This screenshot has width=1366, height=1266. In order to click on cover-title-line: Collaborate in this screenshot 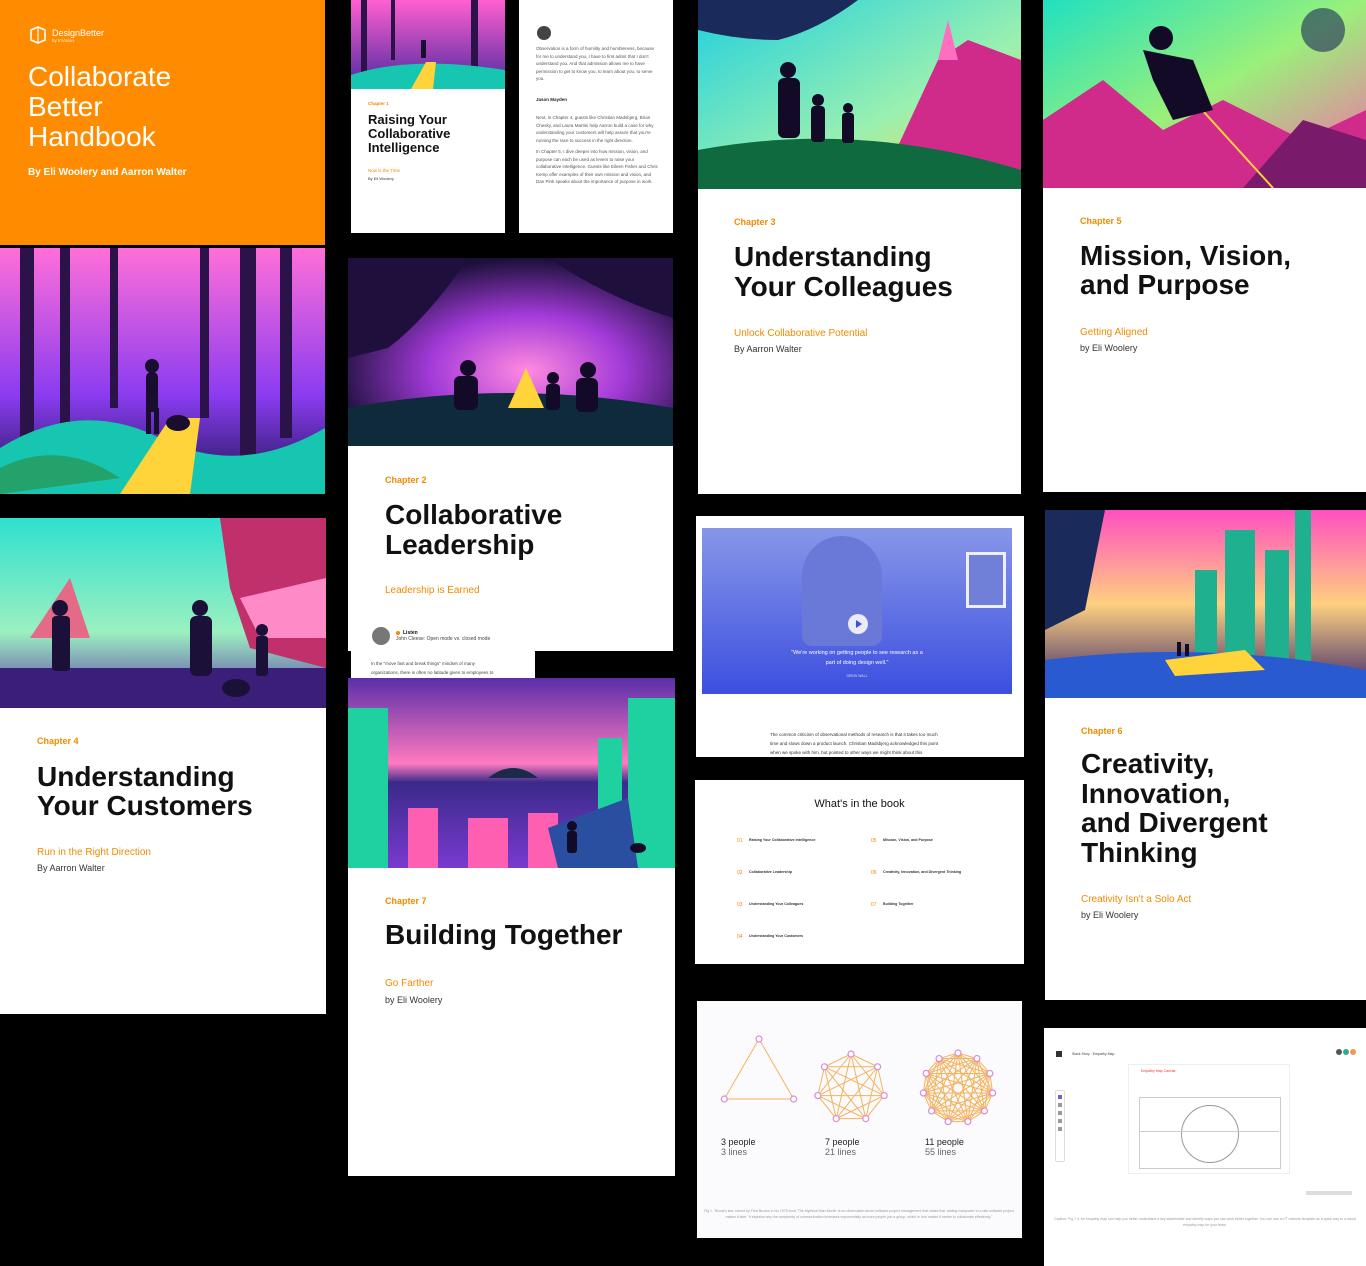, I will do `click(100, 76)`.